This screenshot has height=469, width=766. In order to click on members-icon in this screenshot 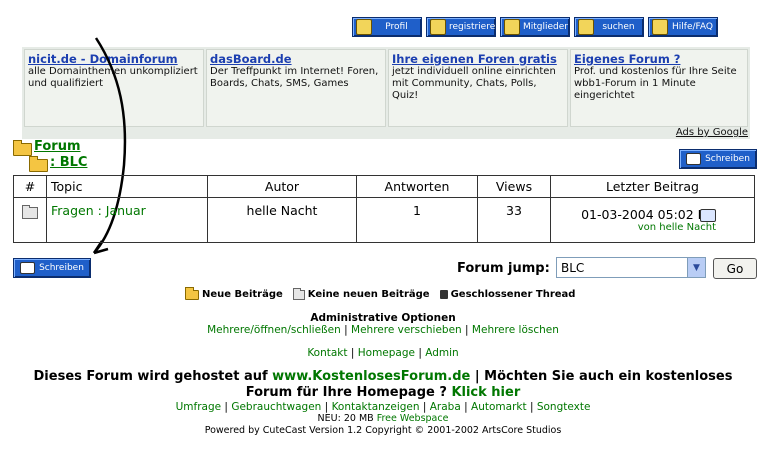, I will do `click(512, 27)`.